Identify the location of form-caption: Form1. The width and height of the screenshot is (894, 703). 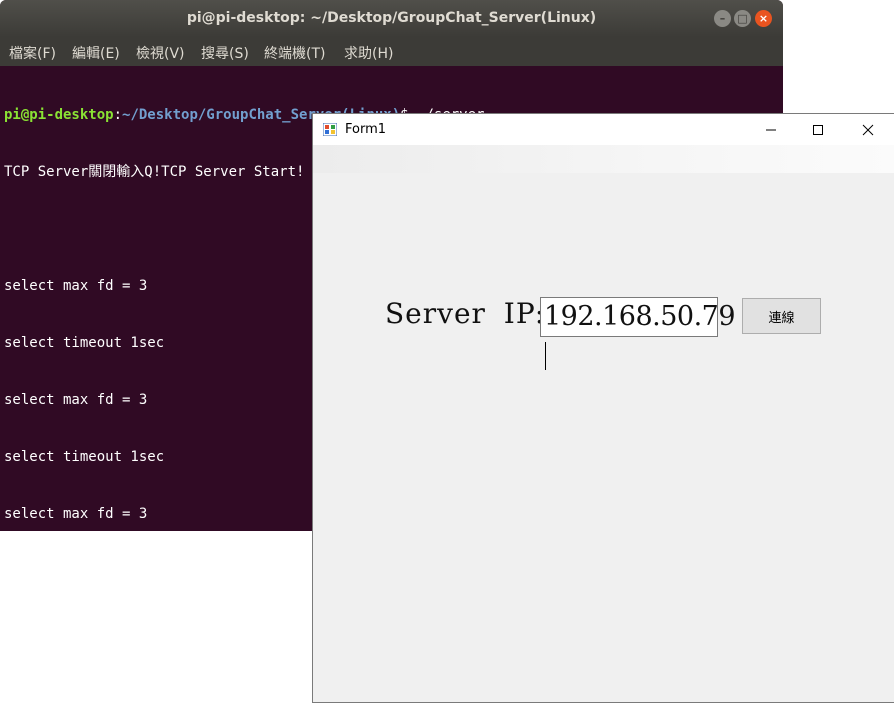
(366, 129).